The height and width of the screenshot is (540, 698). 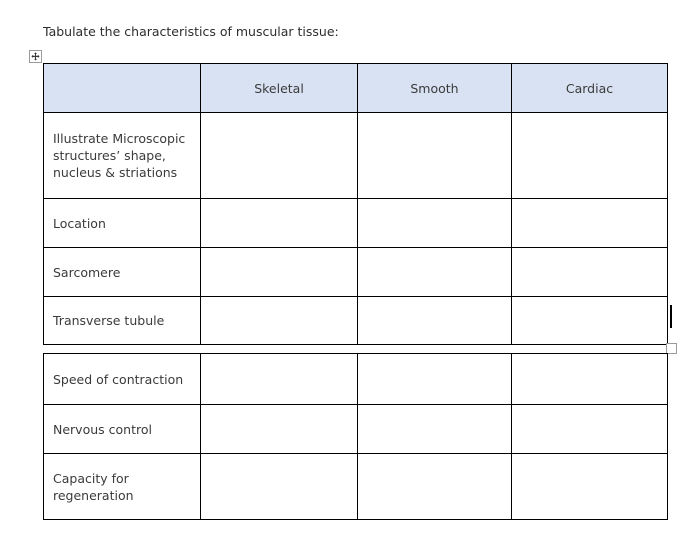 What do you see at coordinates (119, 138) in the screenshot?
I see `row-label-line: Illustrate Microscopic` at bounding box center [119, 138].